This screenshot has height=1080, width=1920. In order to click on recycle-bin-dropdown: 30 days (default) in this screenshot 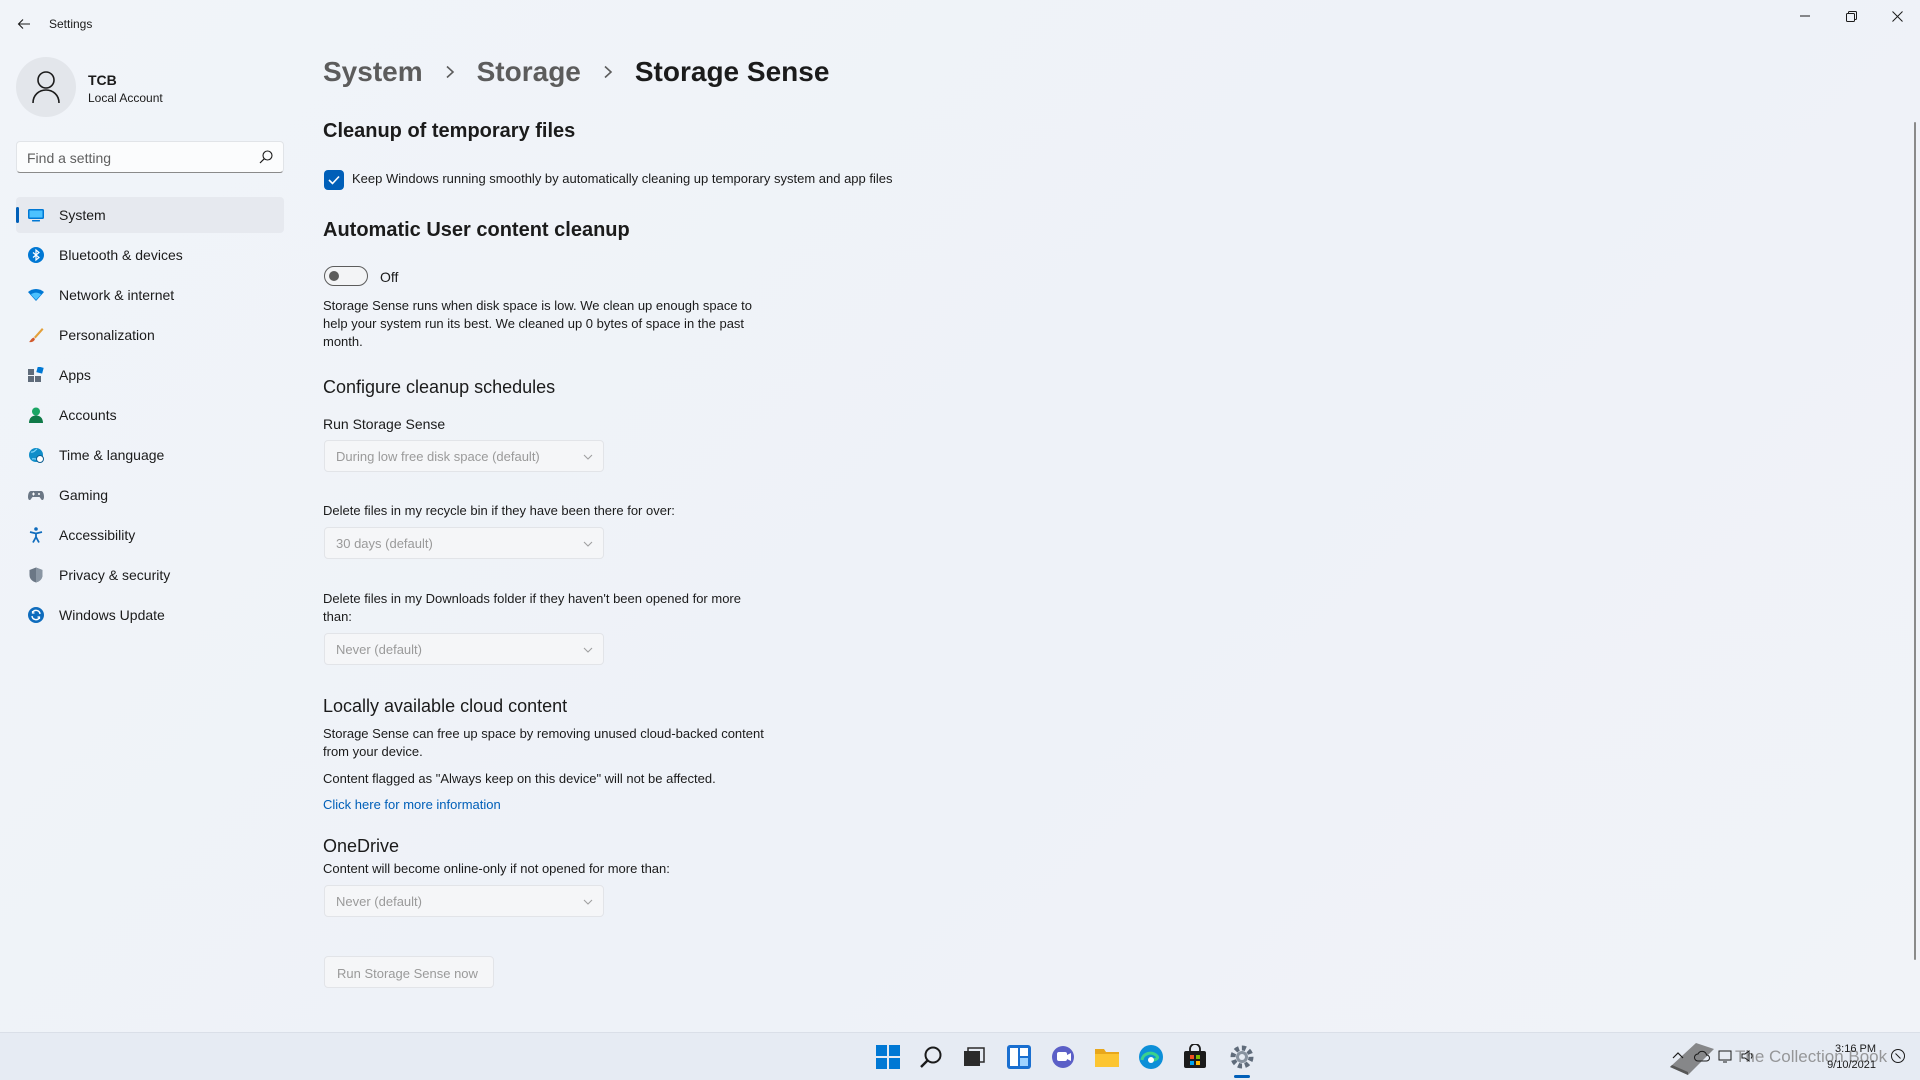, I will do `click(464, 543)`.